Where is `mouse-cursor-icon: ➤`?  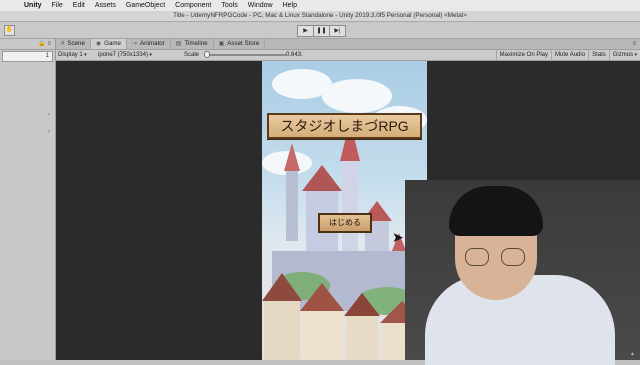
mouse-cursor-icon: ➤ is located at coordinates (398, 237).